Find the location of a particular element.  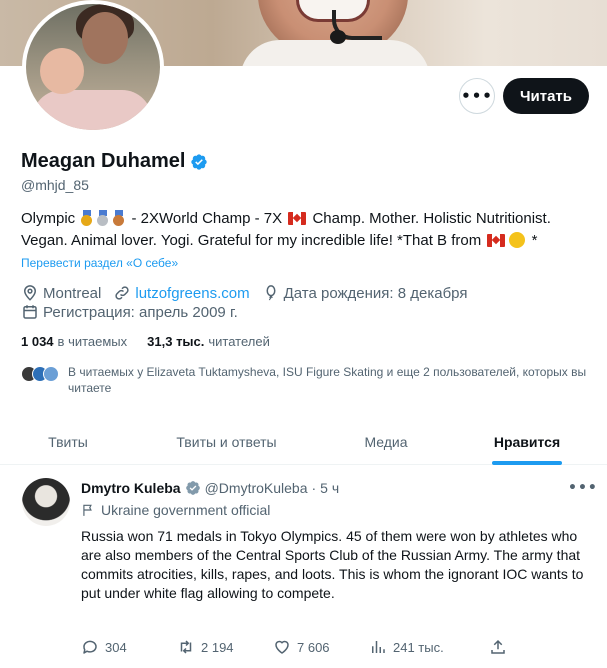

tab-label: Нравится is located at coordinates (527, 442).